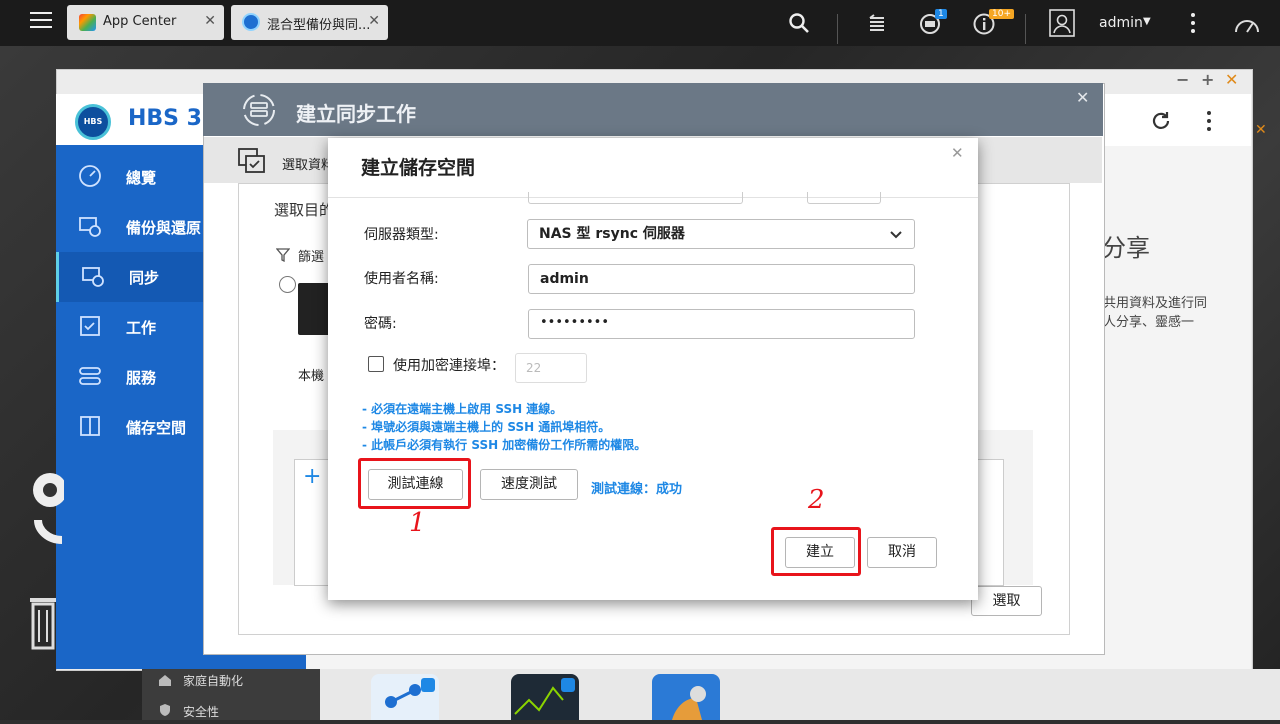 The width and height of the screenshot is (1280, 724). Describe the element at coordinates (896, 235) in the screenshot. I see `chevron-down-icon` at that location.